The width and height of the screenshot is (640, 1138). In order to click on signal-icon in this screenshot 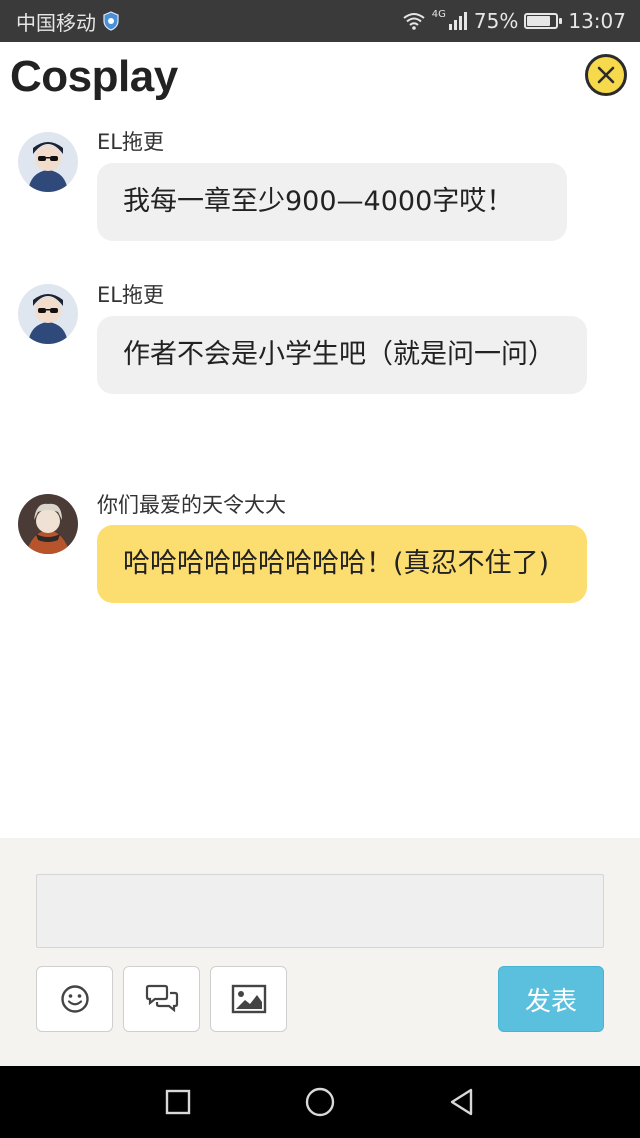, I will do `click(457, 21)`.